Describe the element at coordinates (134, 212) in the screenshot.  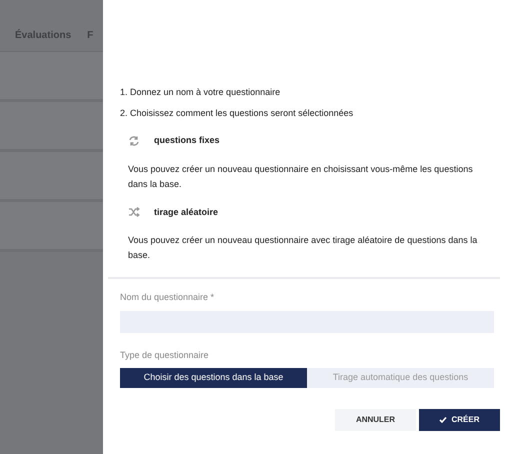
I see `shuffle-icon` at that location.